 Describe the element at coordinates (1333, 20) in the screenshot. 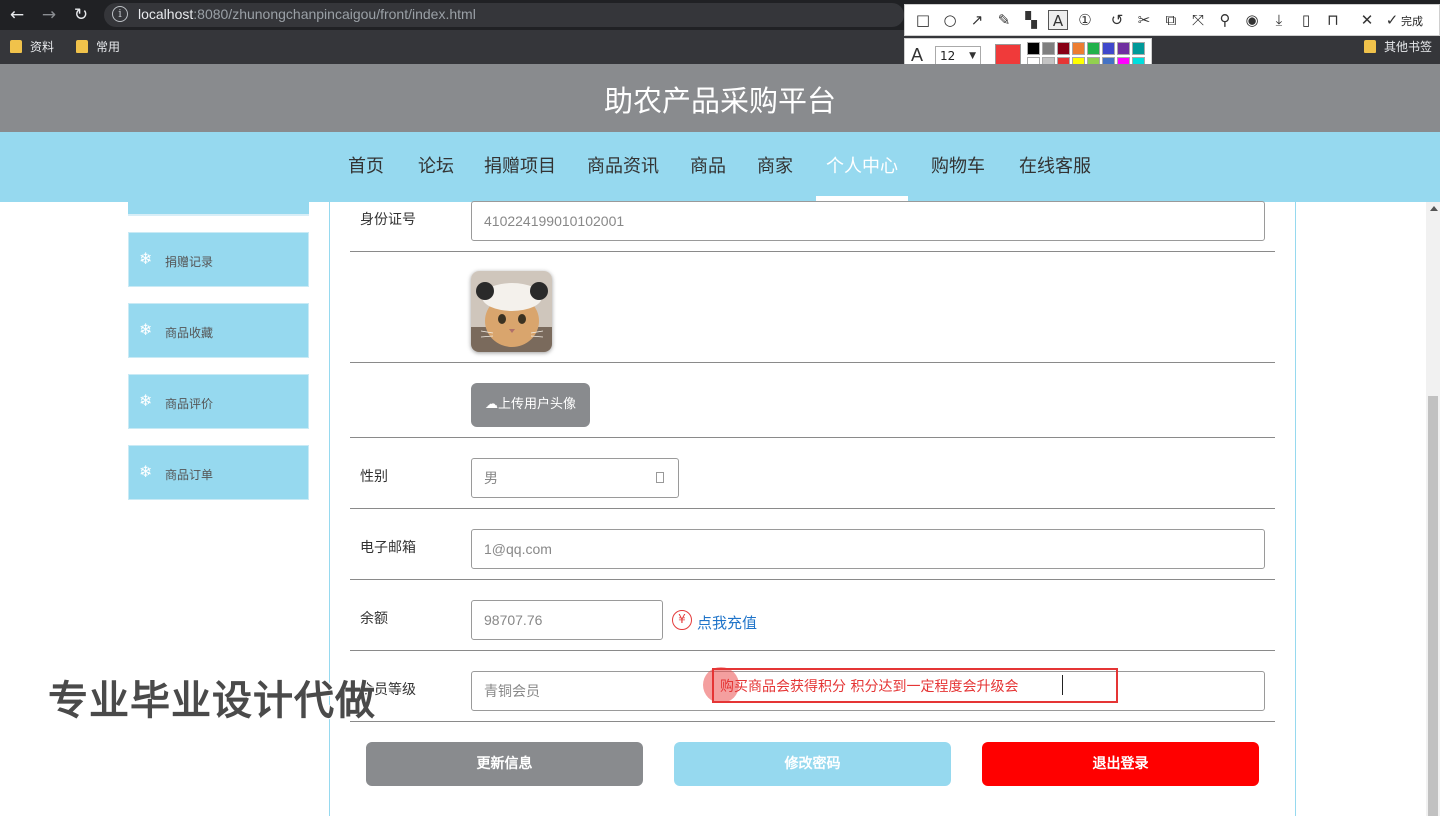

I see `bookmark-icon: ⊓` at that location.